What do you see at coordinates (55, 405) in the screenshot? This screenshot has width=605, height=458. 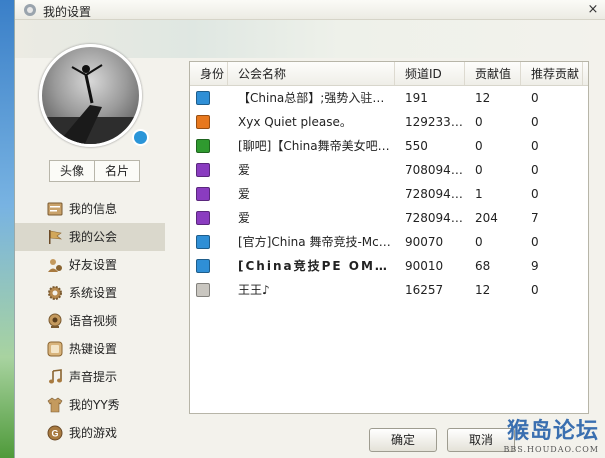 I see `shirt-icon` at bounding box center [55, 405].